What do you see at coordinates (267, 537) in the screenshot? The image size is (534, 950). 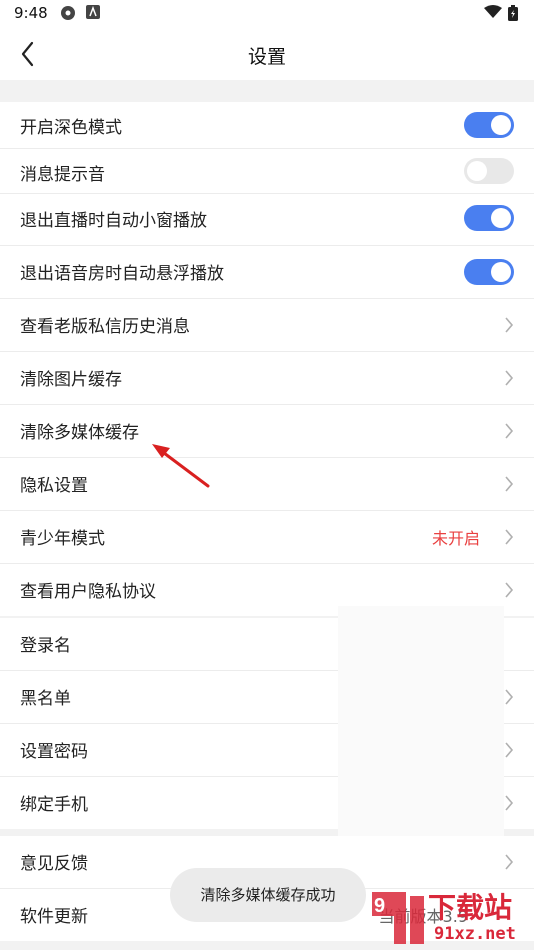 I see `row-teen-mode: 青少年模式 未开启` at bounding box center [267, 537].